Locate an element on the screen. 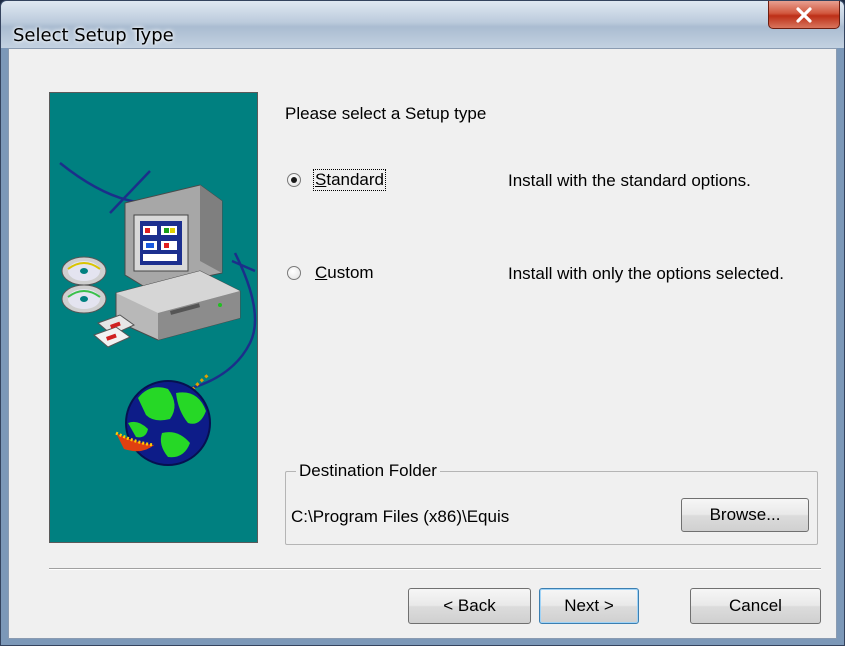 The width and height of the screenshot is (845, 646). custom-label: Custom is located at coordinates (344, 273).